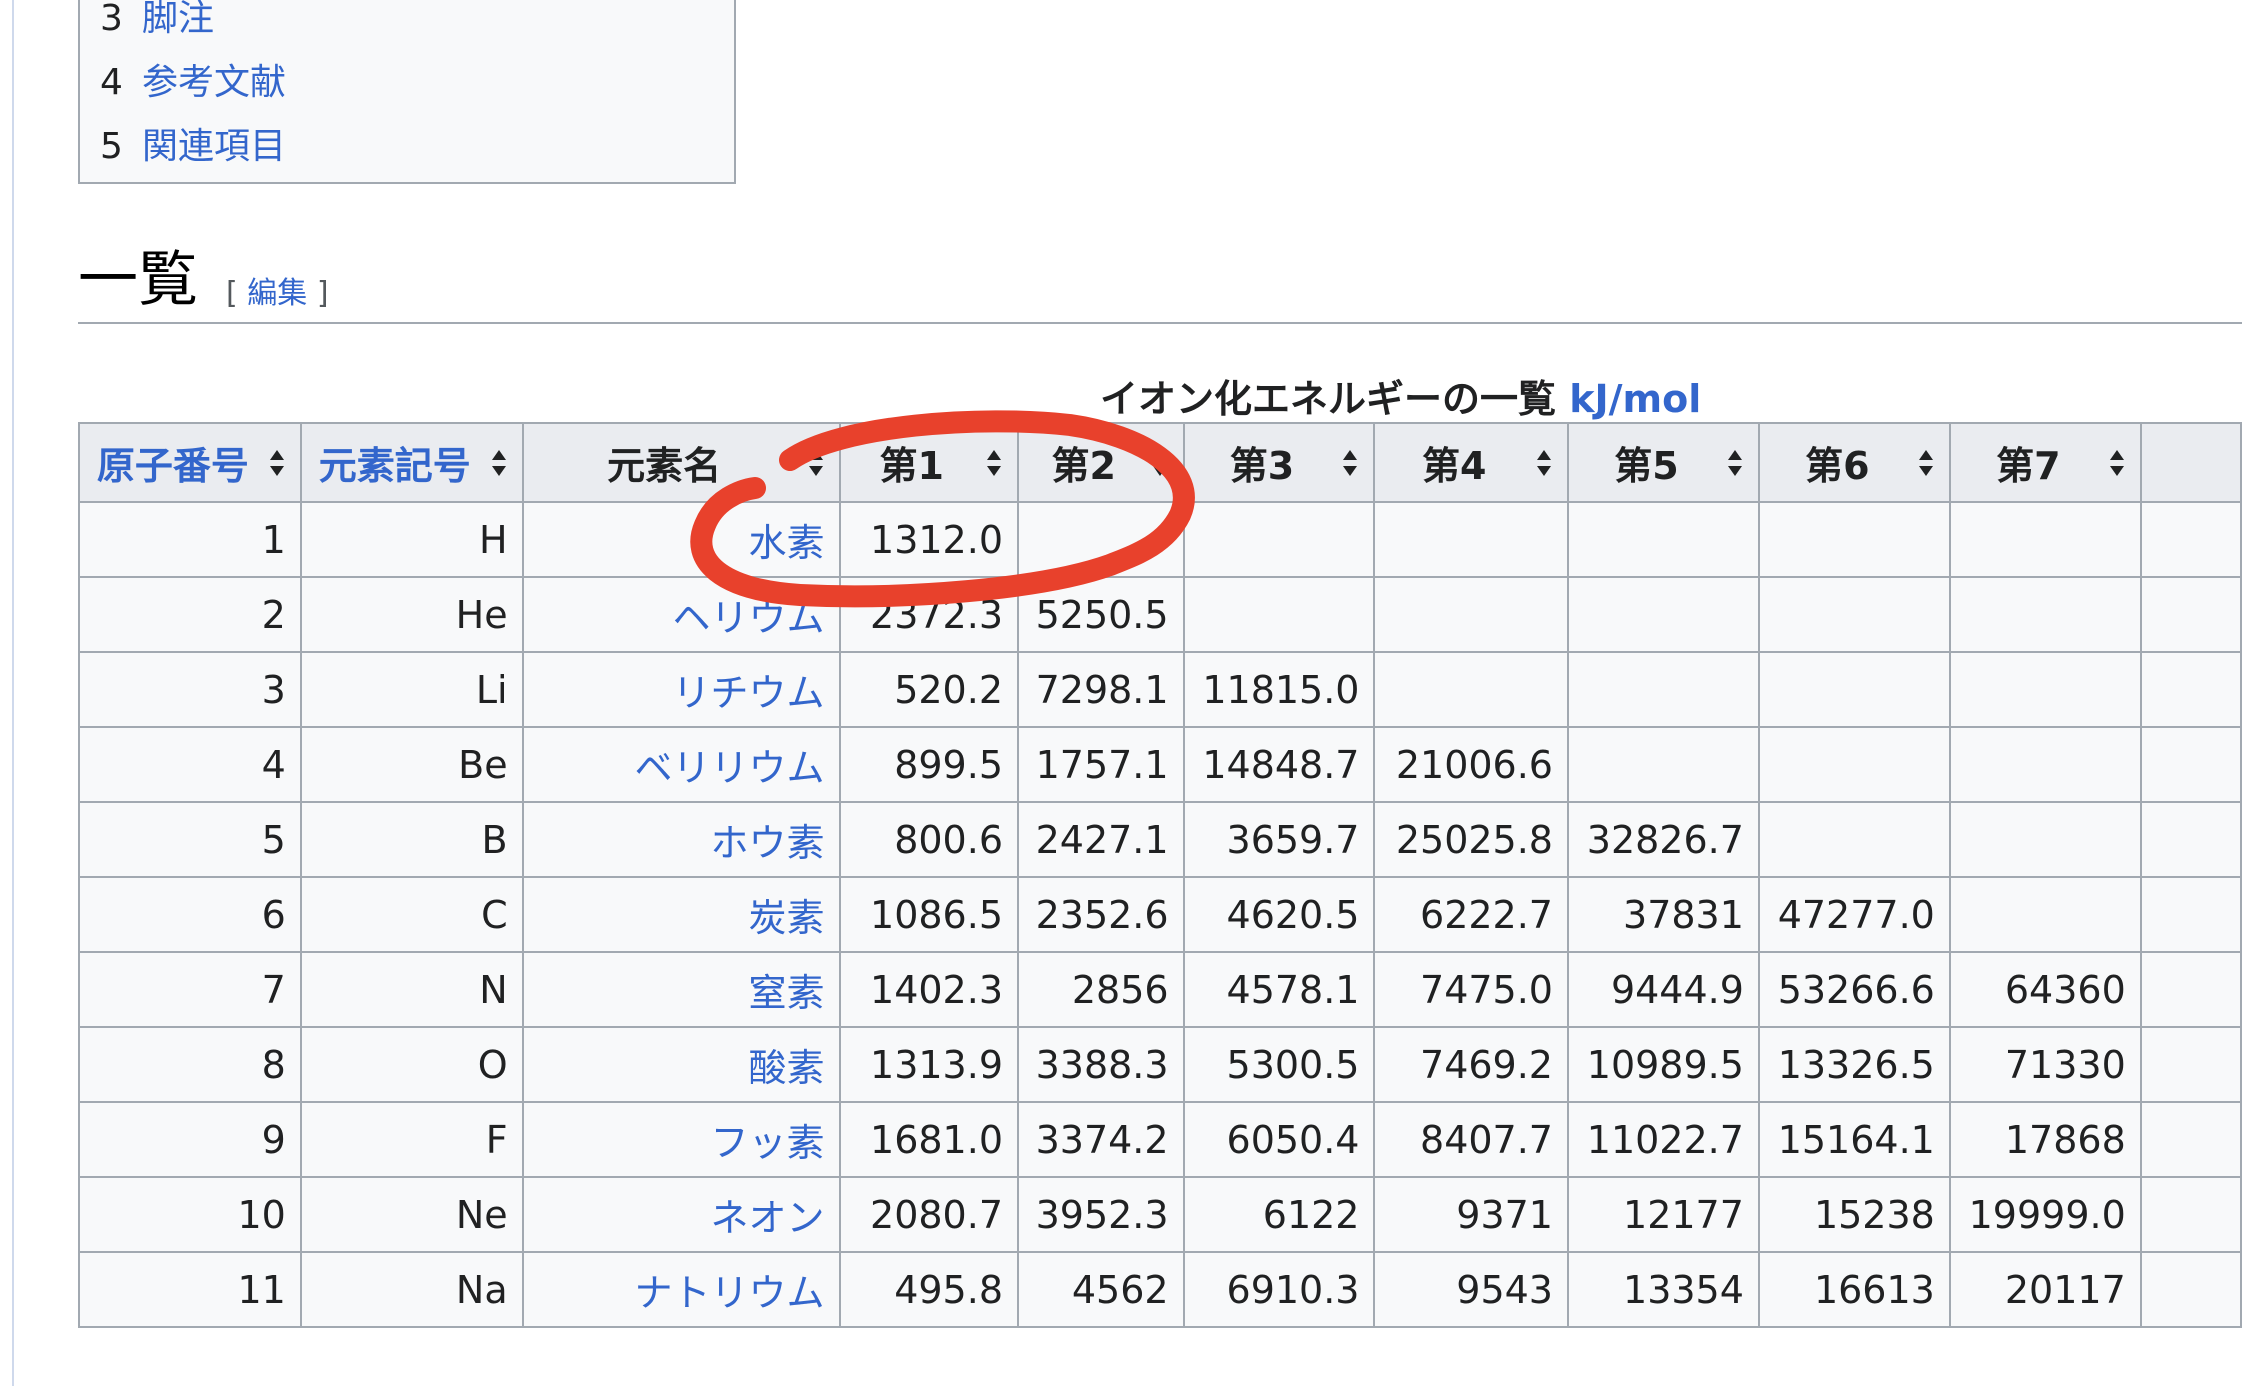 The image size is (2242, 1386). What do you see at coordinates (681, 1064) in the screenshot?
I see `element-name-link: 酸素` at bounding box center [681, 1064].